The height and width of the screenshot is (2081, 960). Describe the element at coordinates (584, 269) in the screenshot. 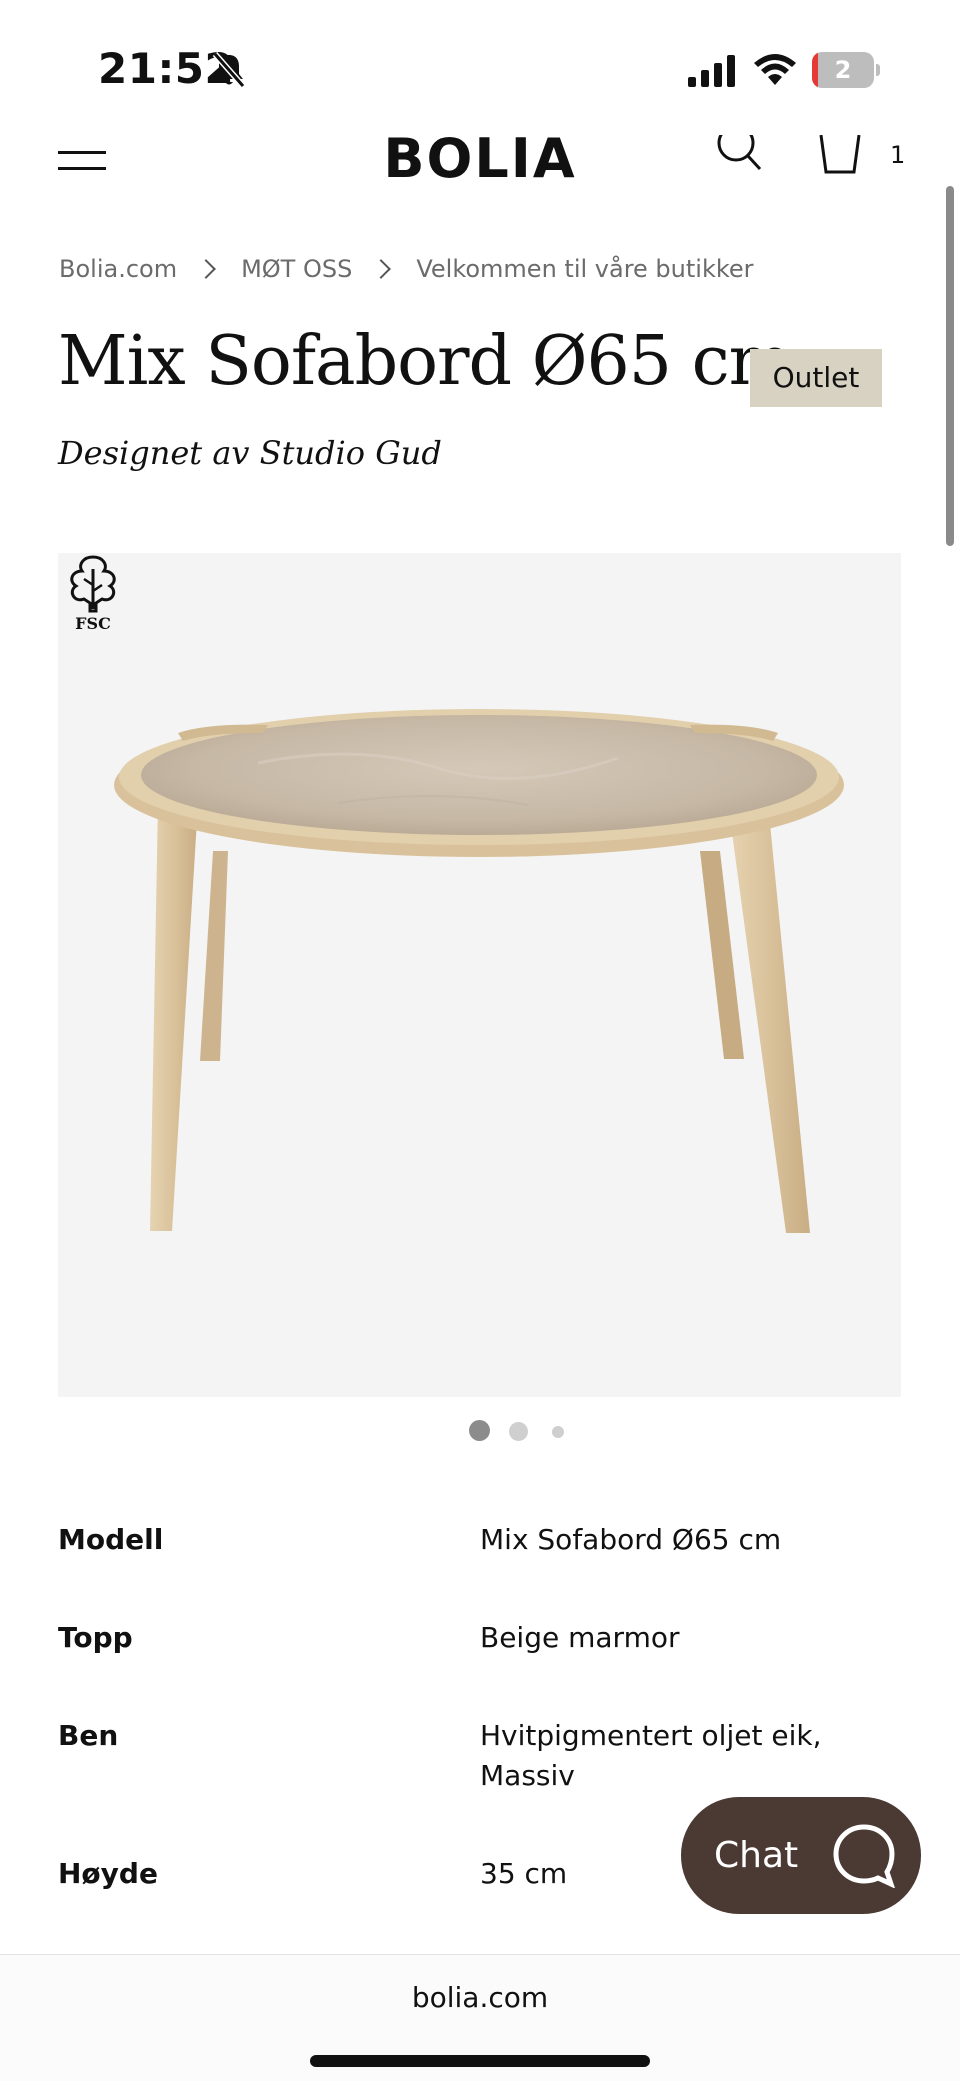

I see `breadcrumb-item-stores: Velkommen til våre butikker` at that location.